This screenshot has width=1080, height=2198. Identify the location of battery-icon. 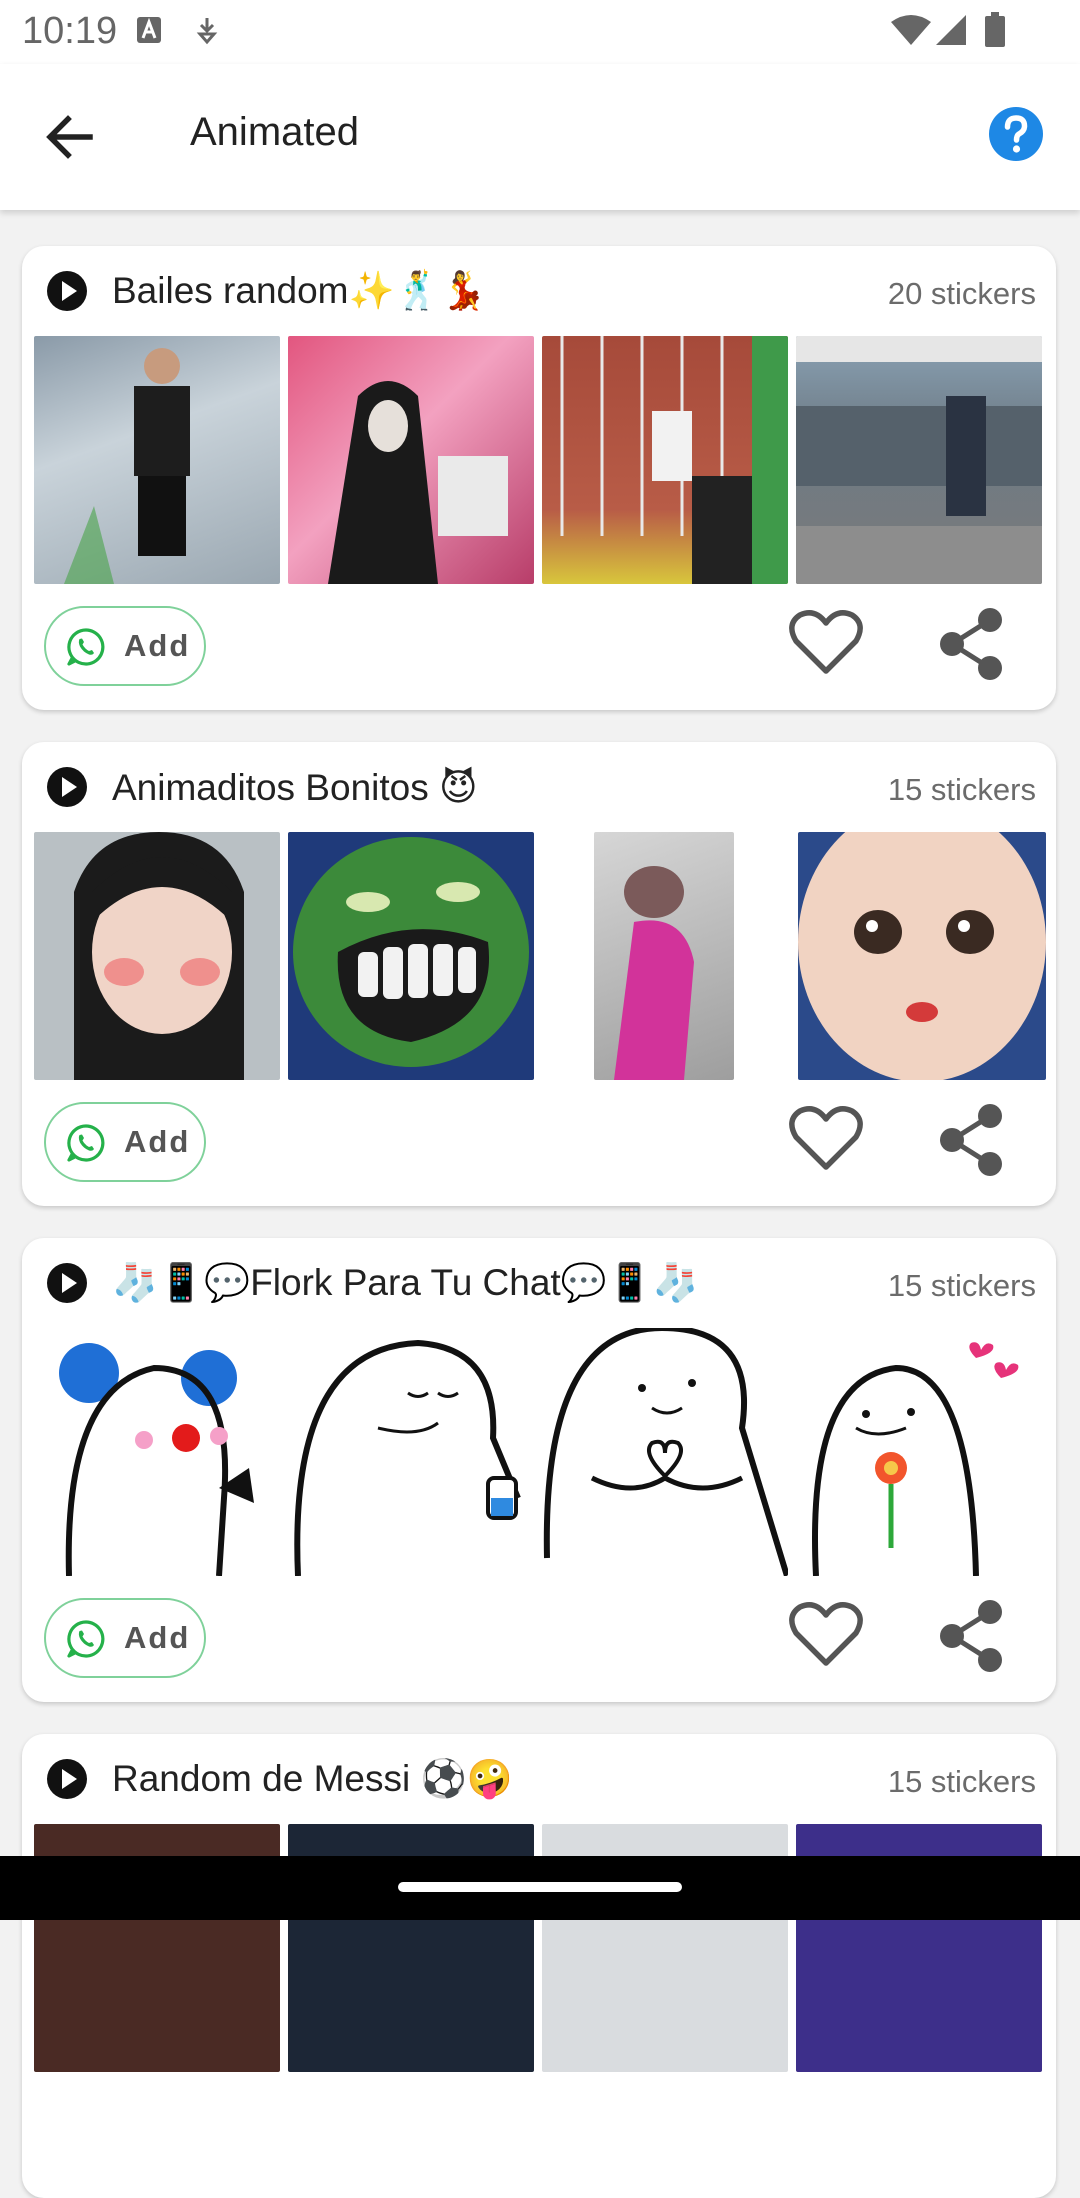
(995, 29).